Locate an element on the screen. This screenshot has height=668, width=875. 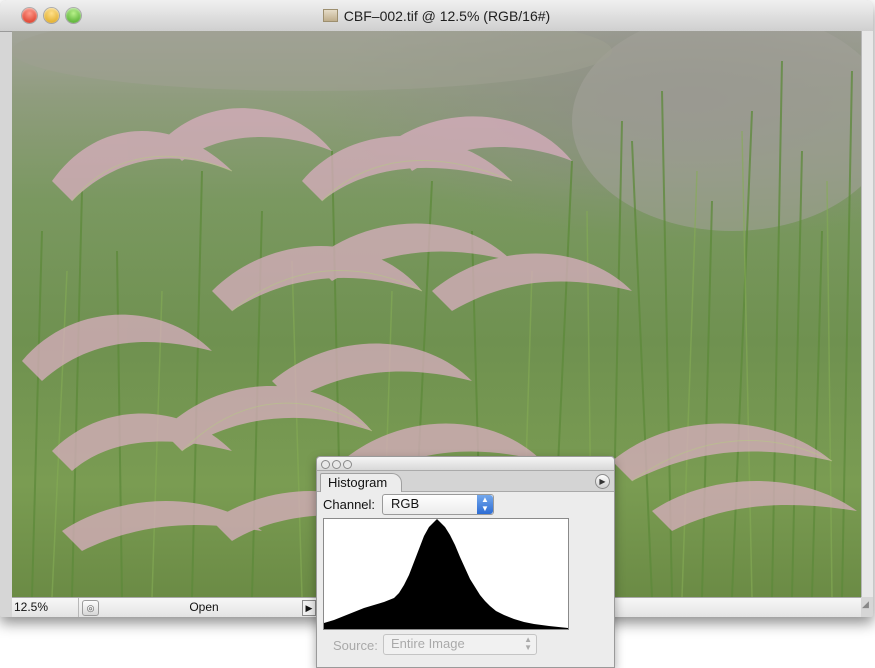
palette-tab-bar: Histogram ▶ is located at coordinates (465, 481).